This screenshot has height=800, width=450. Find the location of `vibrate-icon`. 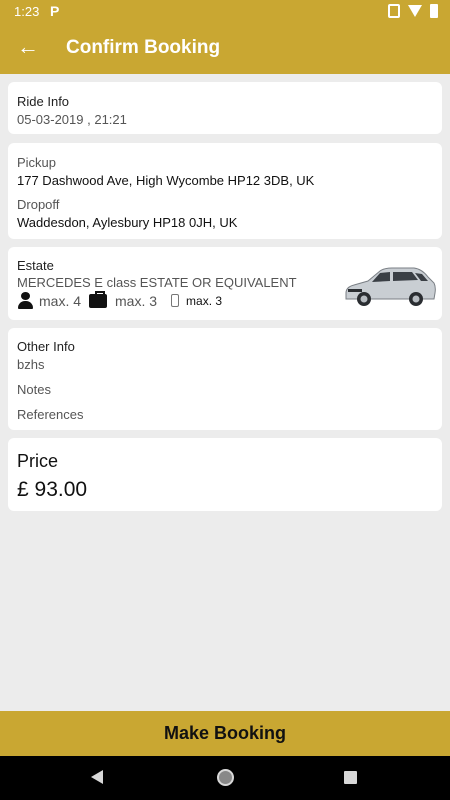

vibrate-icon is located at coordinates (394, 11).